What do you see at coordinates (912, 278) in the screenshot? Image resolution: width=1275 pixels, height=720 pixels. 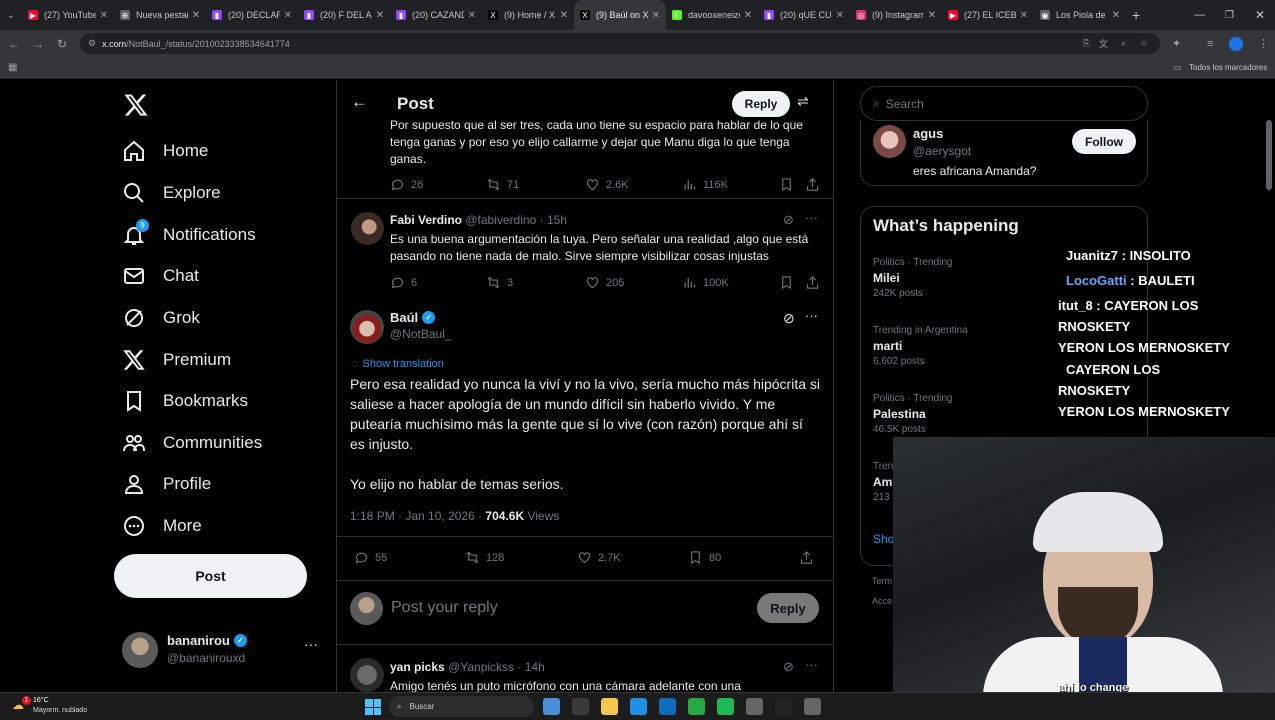 I see `trend-item: Politics · Trending Milei 242K posts` at bounding box center [912, 278].